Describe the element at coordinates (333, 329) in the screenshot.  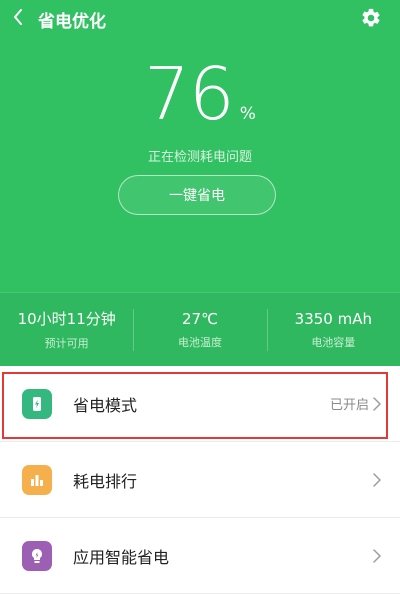
I see `stat-capacity: 3350 mAh 电池容量` at that location.